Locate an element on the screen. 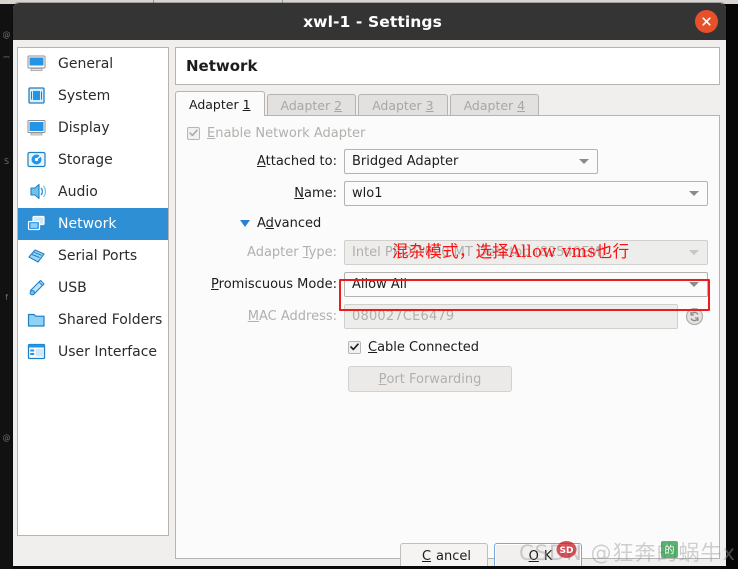 This screenshot has width=738, height=569. check-icon is located at coordinates (193, 133).